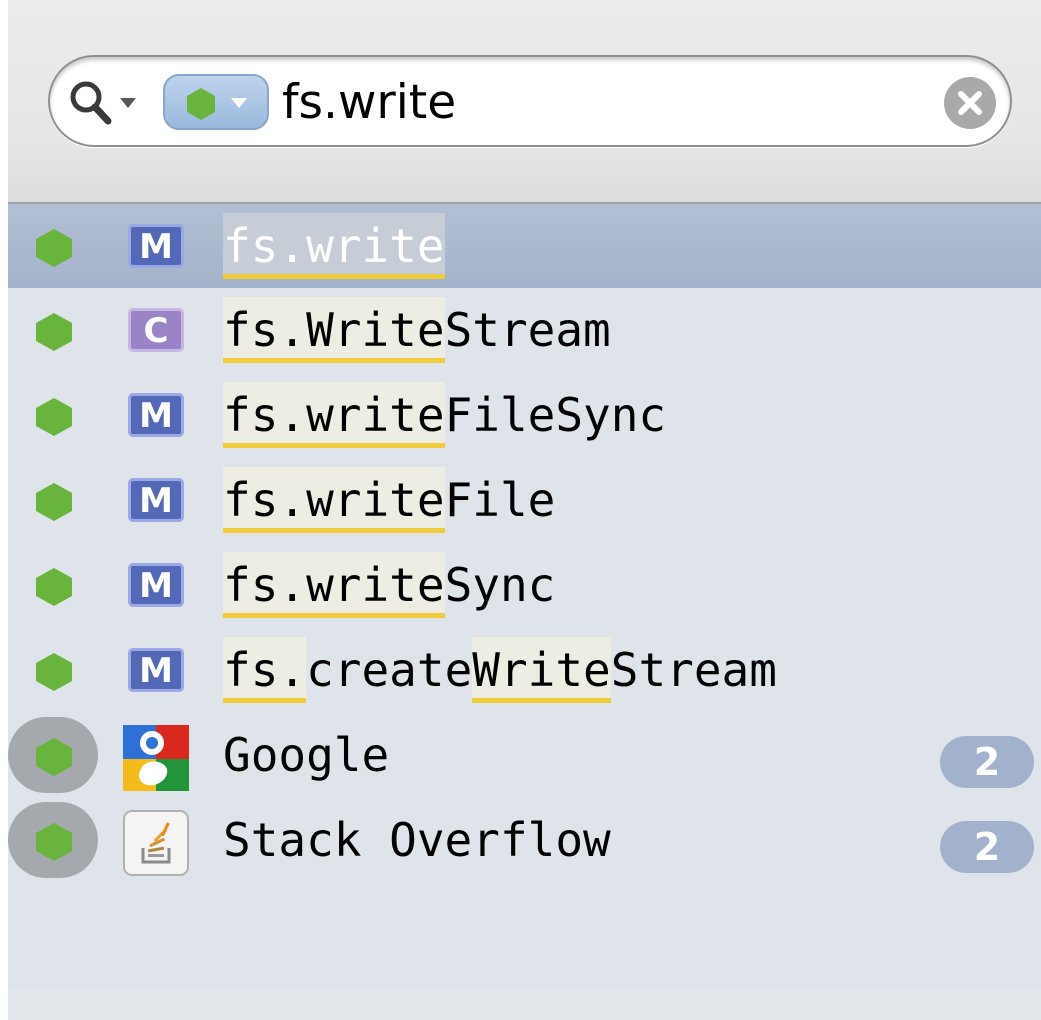 This screenshot has height=1020, width=1041. I want to click on result-row: M fs.createWriteStream, so click(524, 670).